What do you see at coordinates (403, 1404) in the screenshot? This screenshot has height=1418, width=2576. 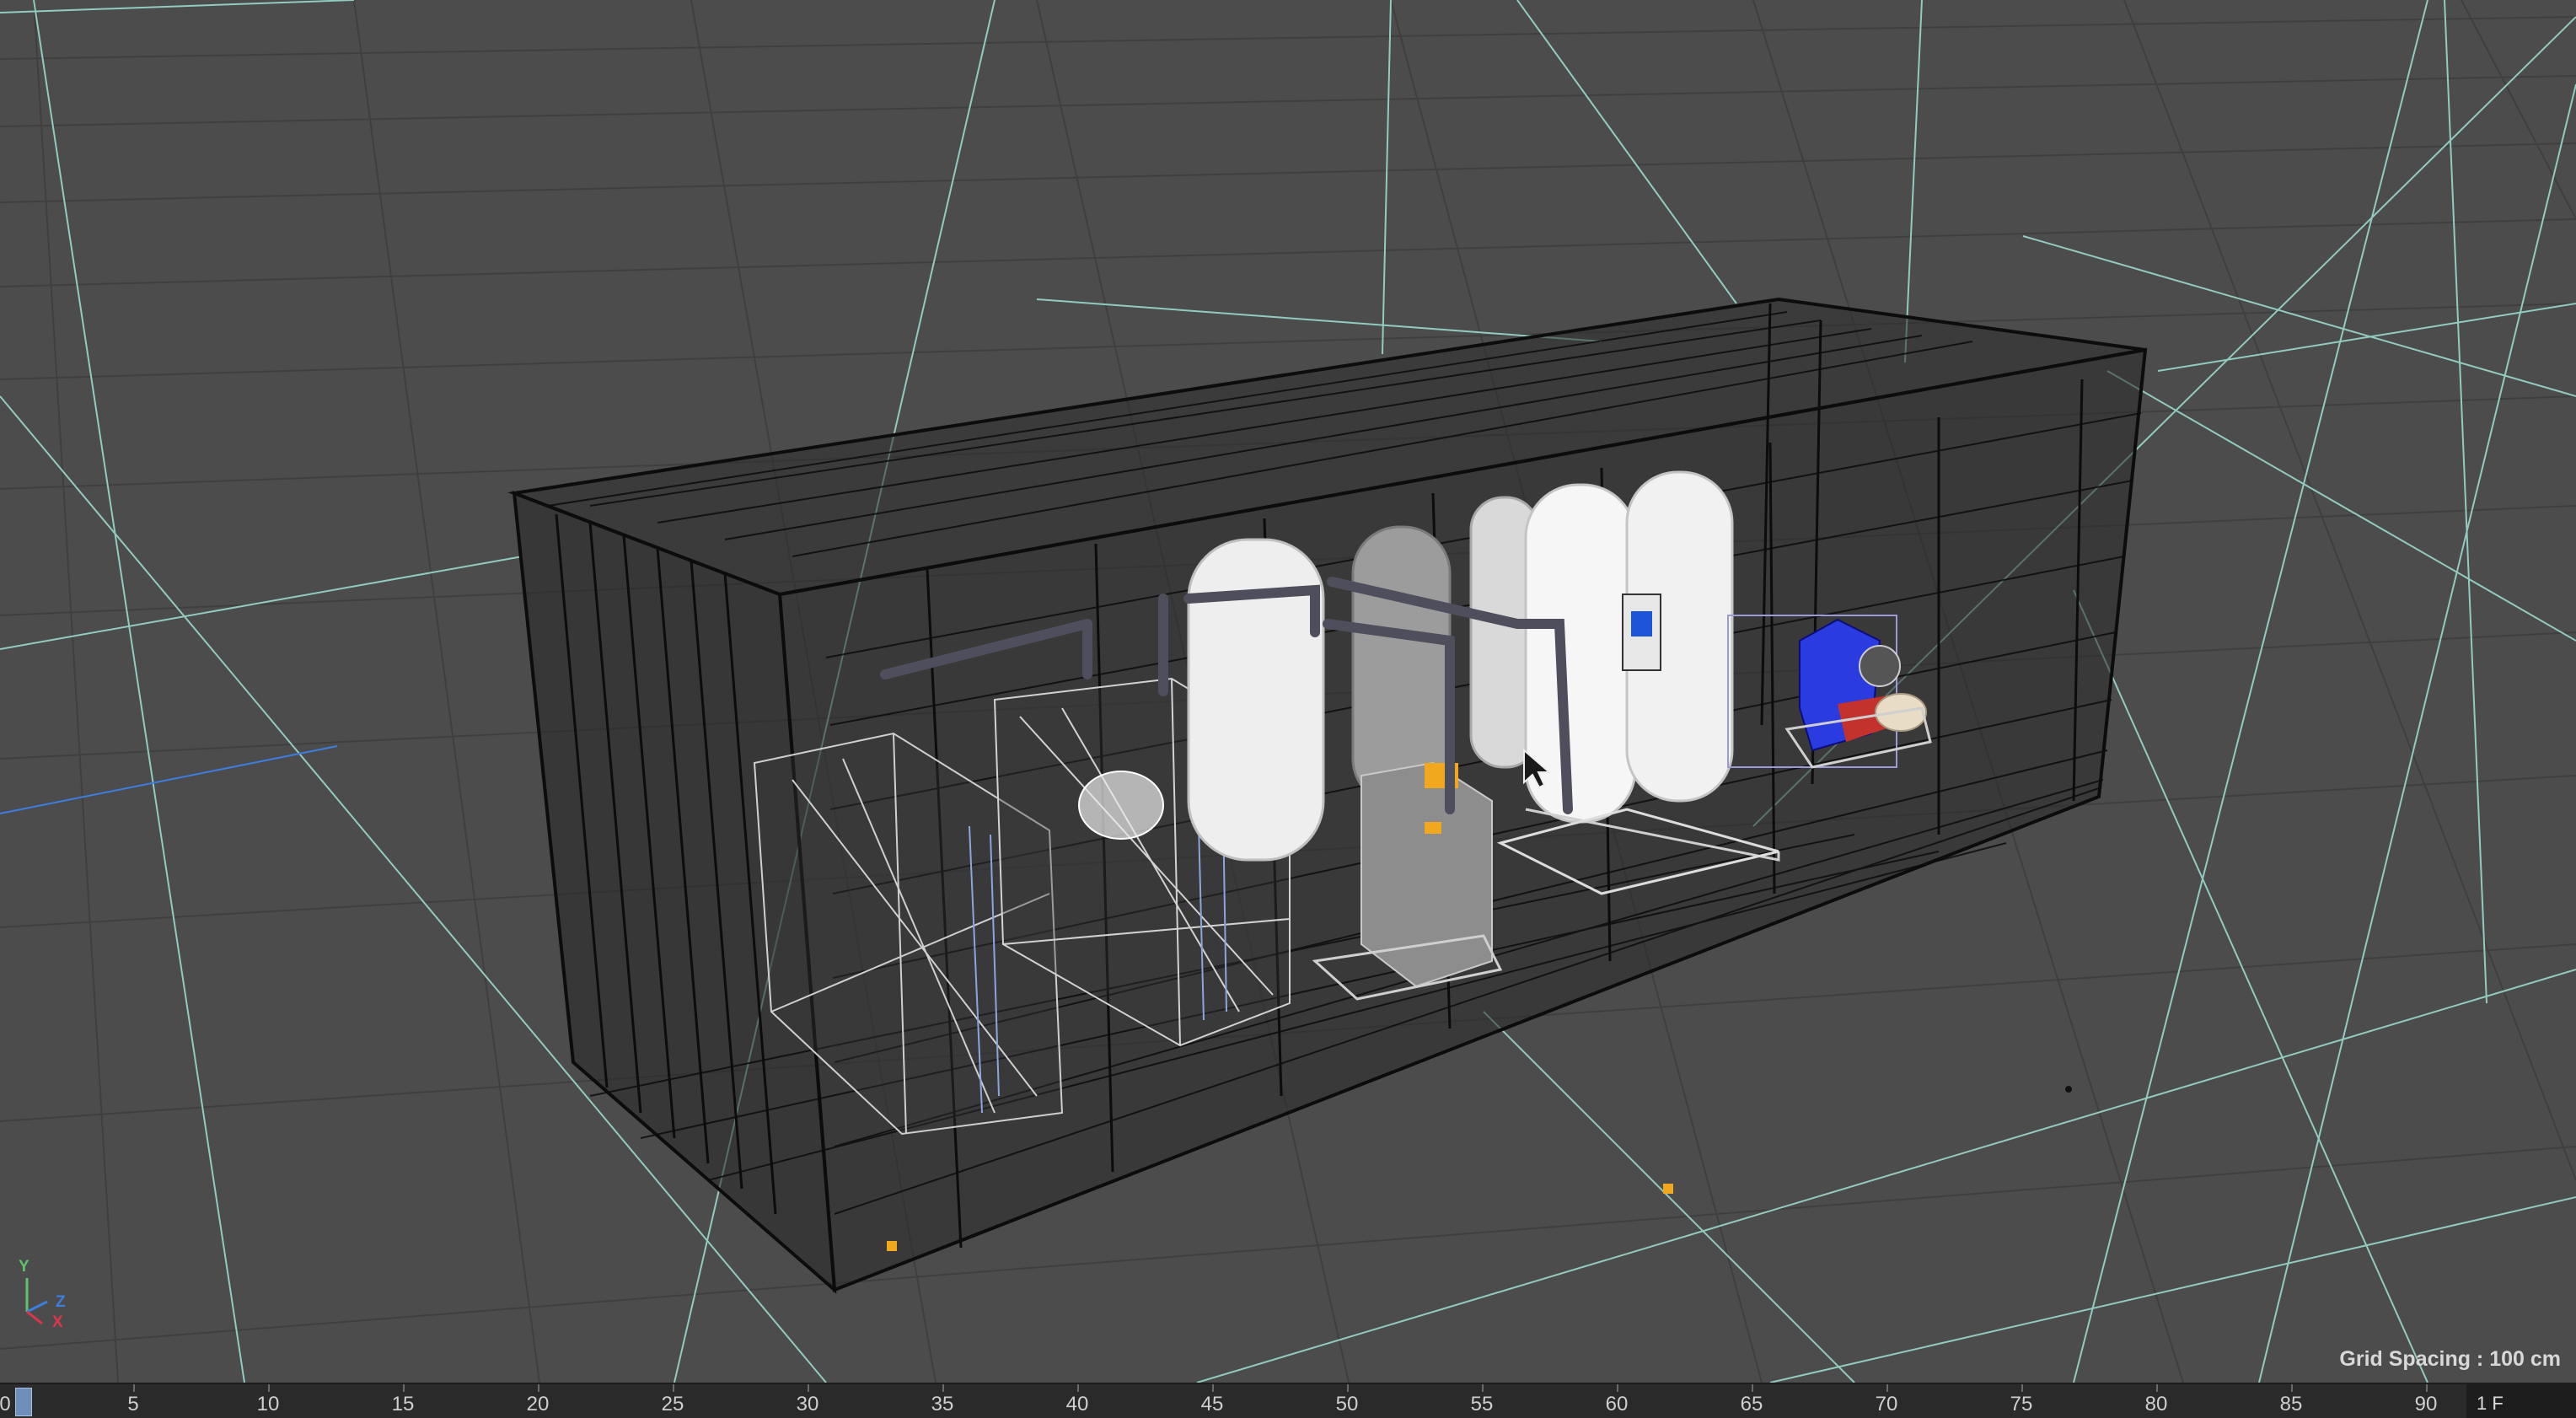 I see `timeline-tick-label: 15` at bounding box center [403, 1404].